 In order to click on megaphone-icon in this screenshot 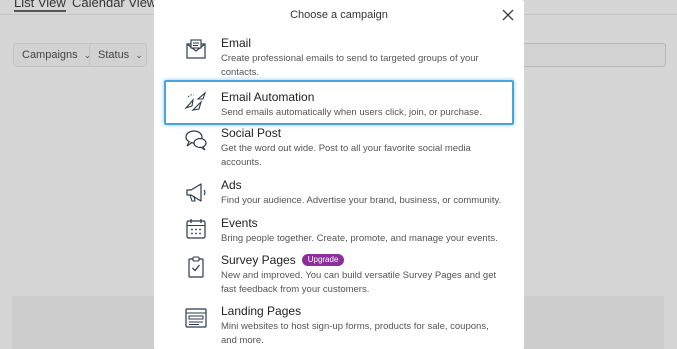, I will do `click(196, 192)`.